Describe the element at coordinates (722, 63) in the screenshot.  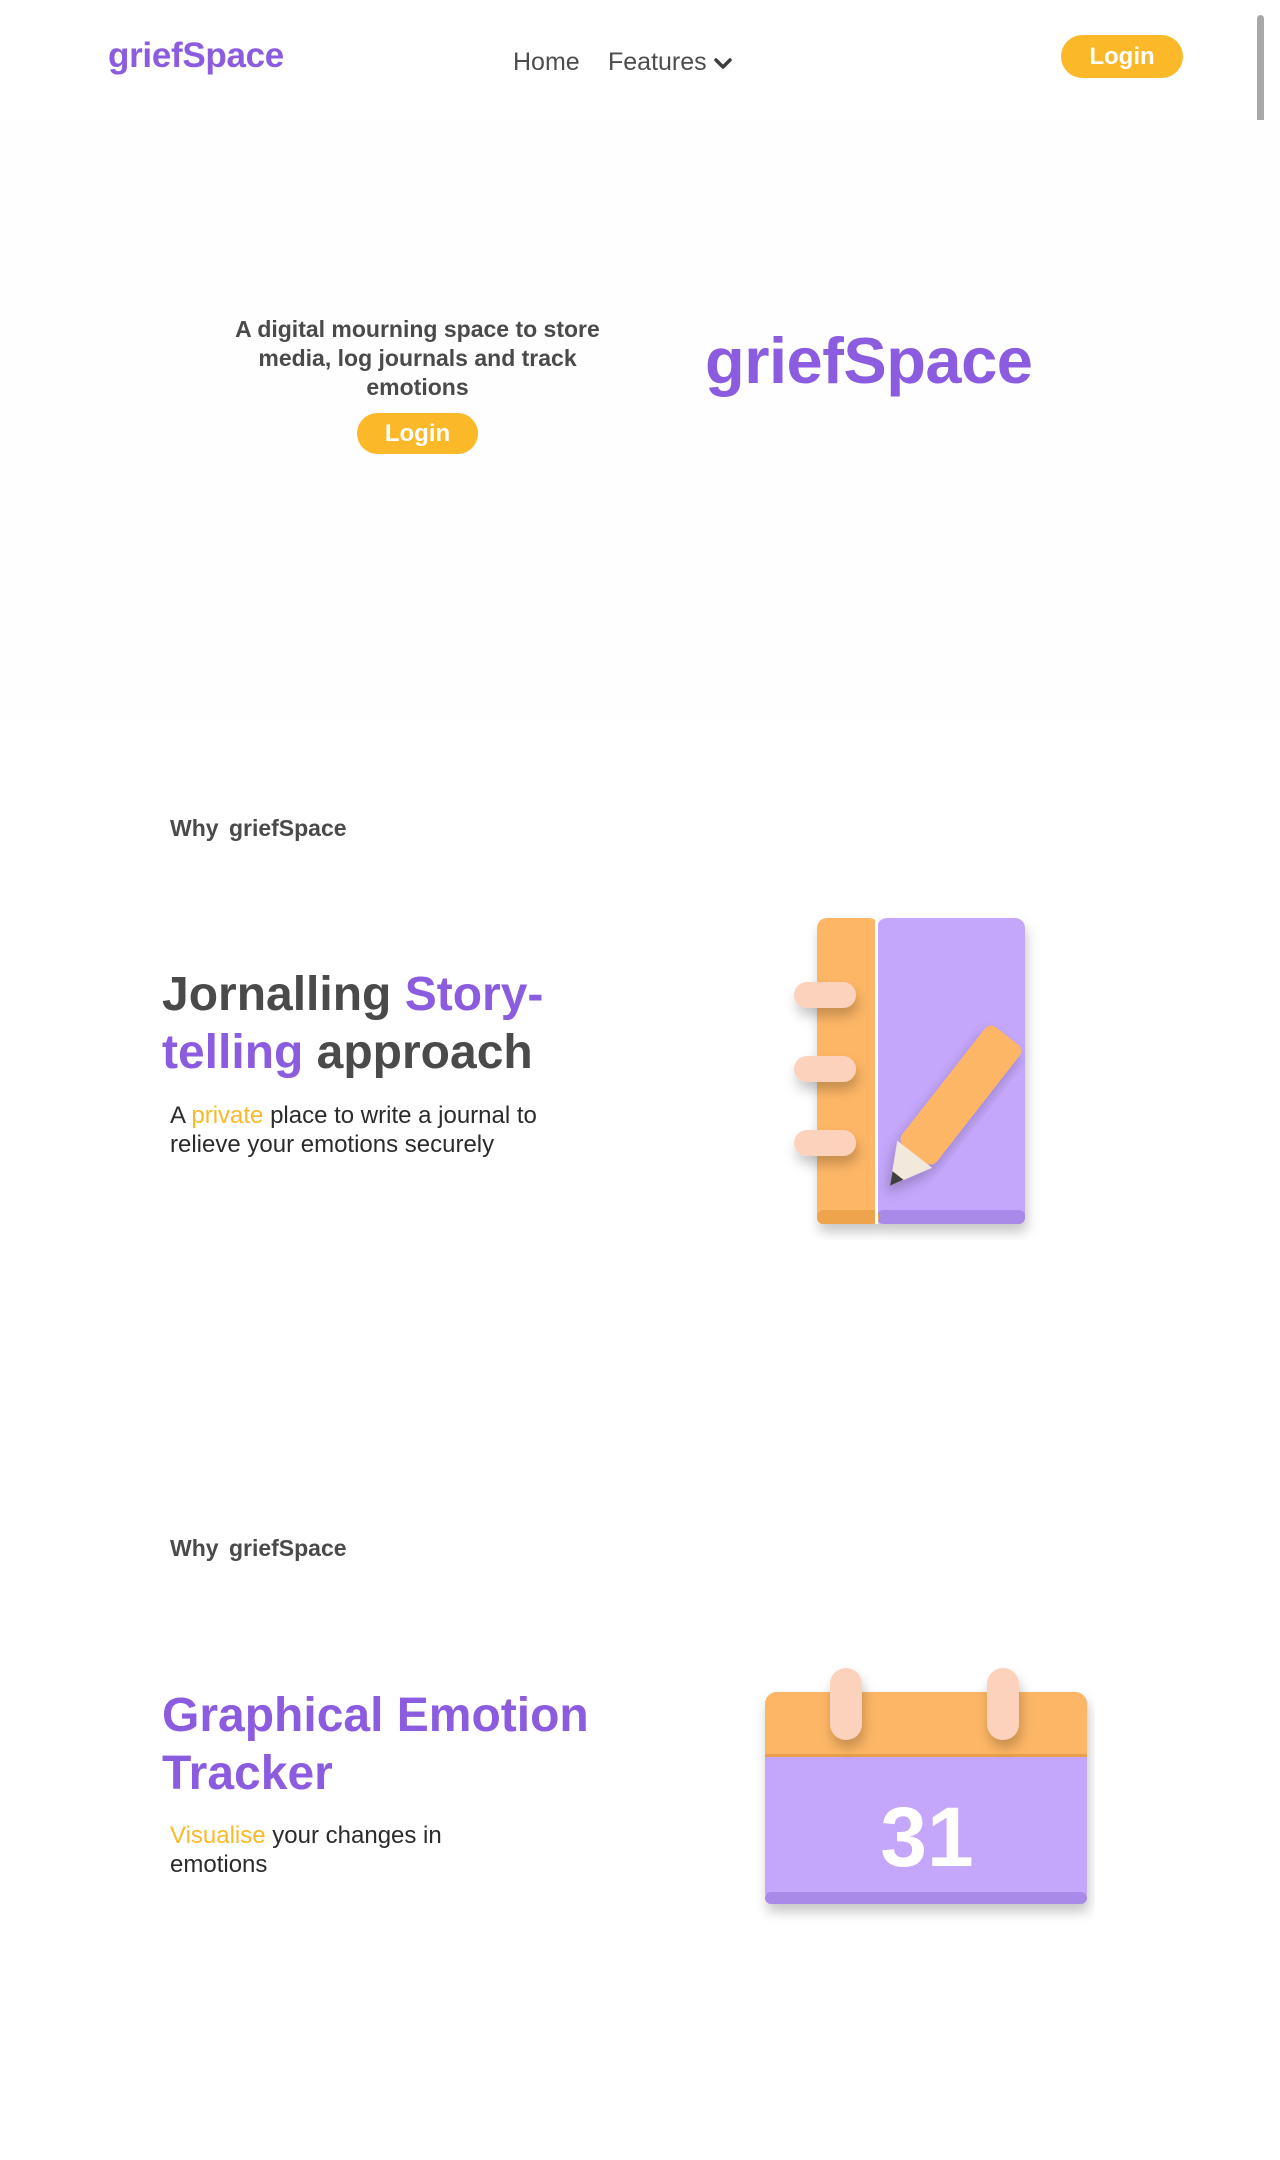
I see `chevron-down-icon` at that location.